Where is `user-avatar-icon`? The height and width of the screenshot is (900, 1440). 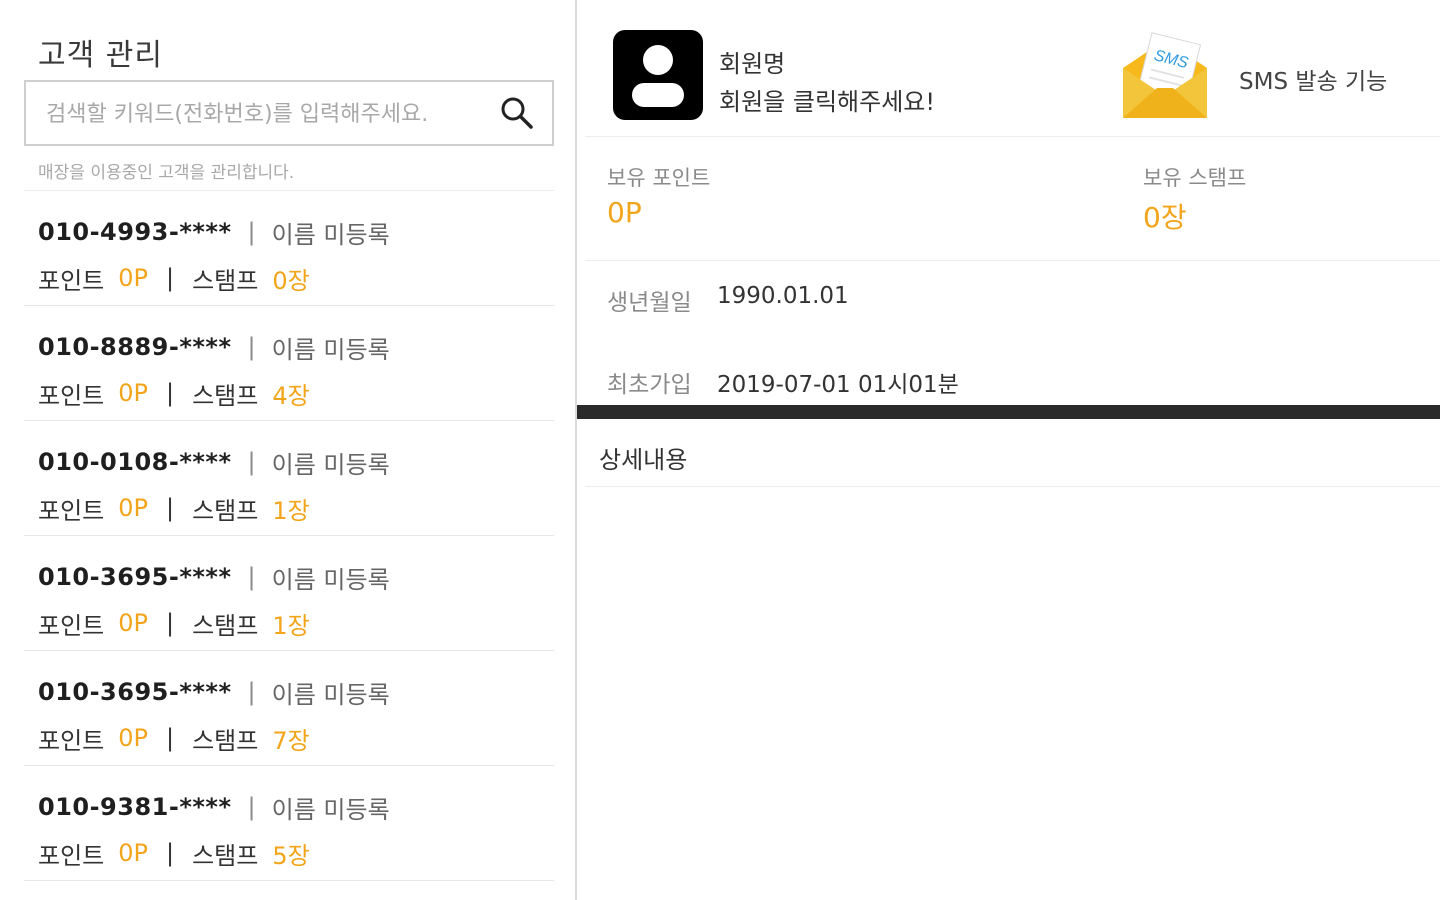 user-avatar-icon is located at coordinates (658, 75).